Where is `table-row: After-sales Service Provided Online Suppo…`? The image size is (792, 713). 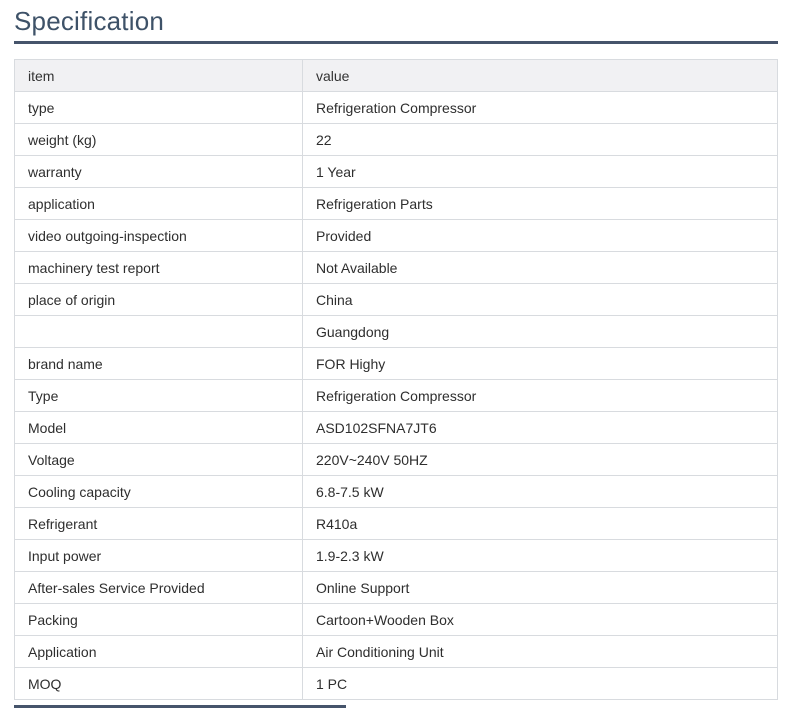
table-row: After-sales Service Provided Online Suppo… is located at coordinates (396, 587).